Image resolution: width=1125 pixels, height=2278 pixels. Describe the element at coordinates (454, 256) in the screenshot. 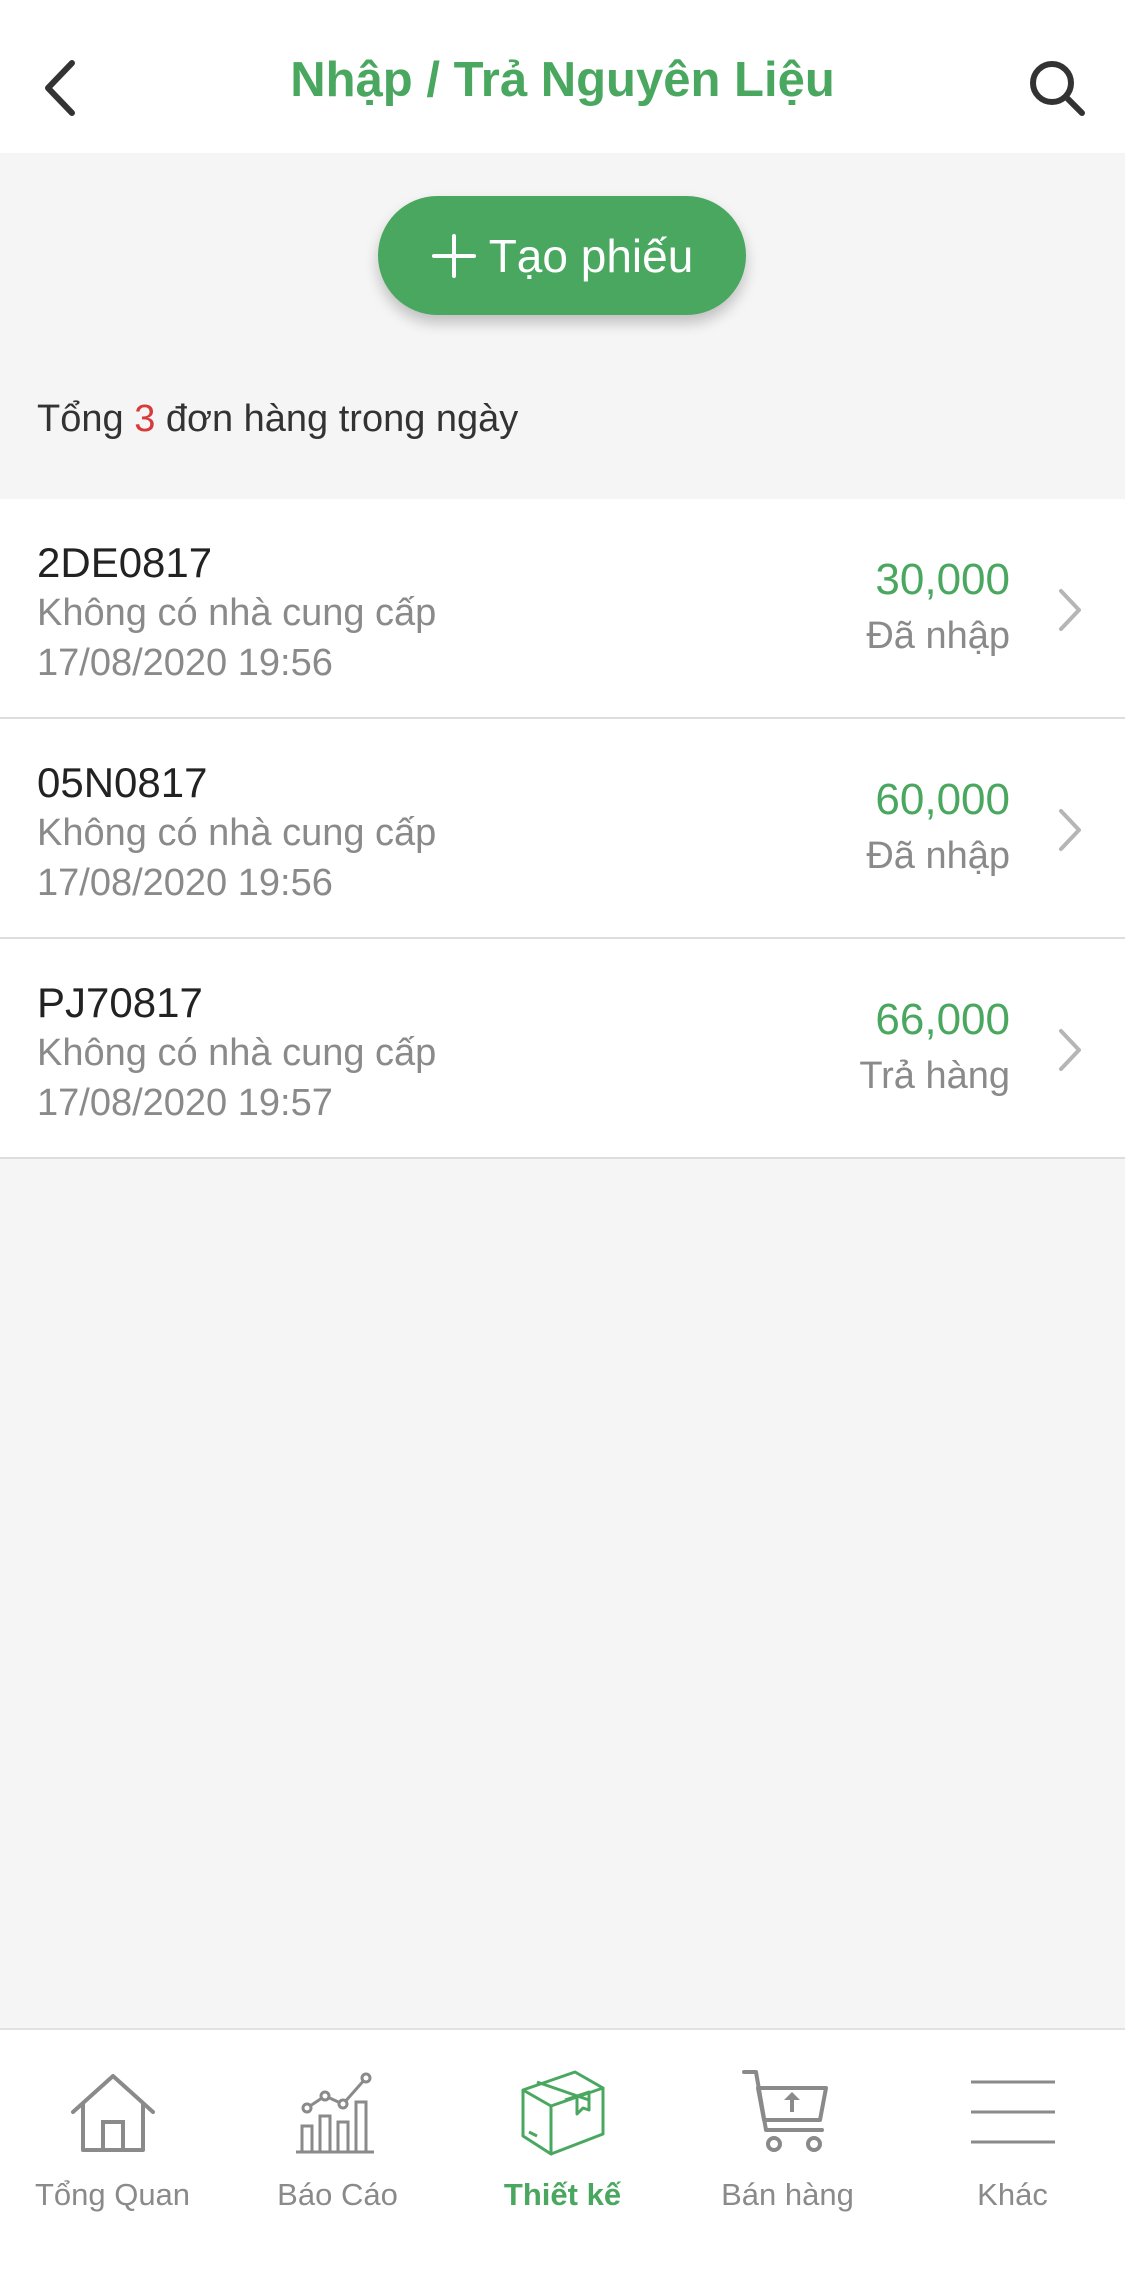

I see `plus-icon` at that location.